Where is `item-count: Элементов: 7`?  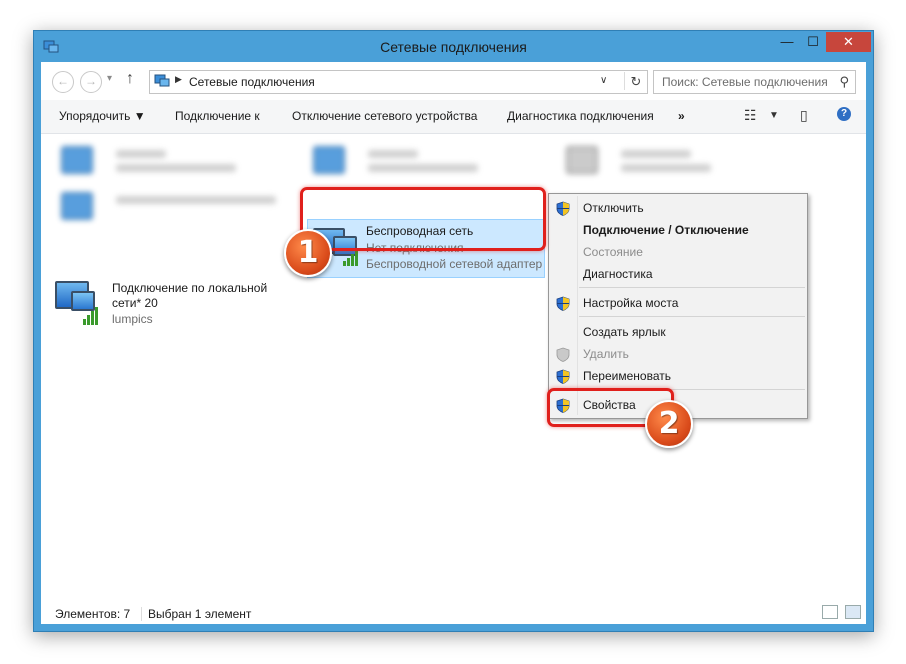 item-count: Элементов: 7 is located at coordinates (93, 614).